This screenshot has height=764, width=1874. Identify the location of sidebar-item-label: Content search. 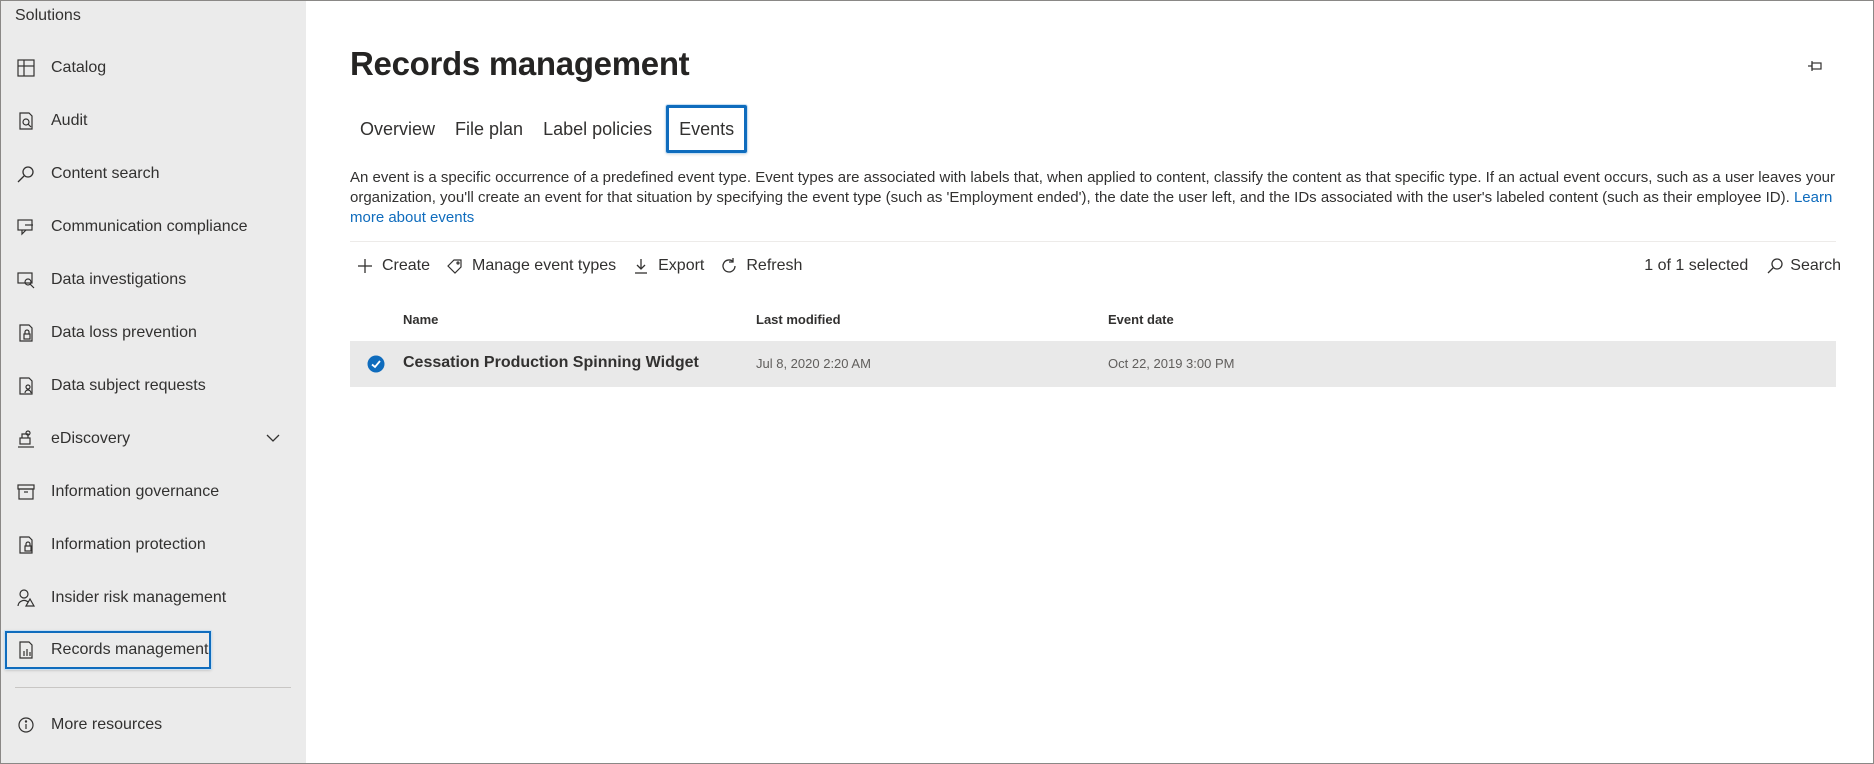
(105, 173).